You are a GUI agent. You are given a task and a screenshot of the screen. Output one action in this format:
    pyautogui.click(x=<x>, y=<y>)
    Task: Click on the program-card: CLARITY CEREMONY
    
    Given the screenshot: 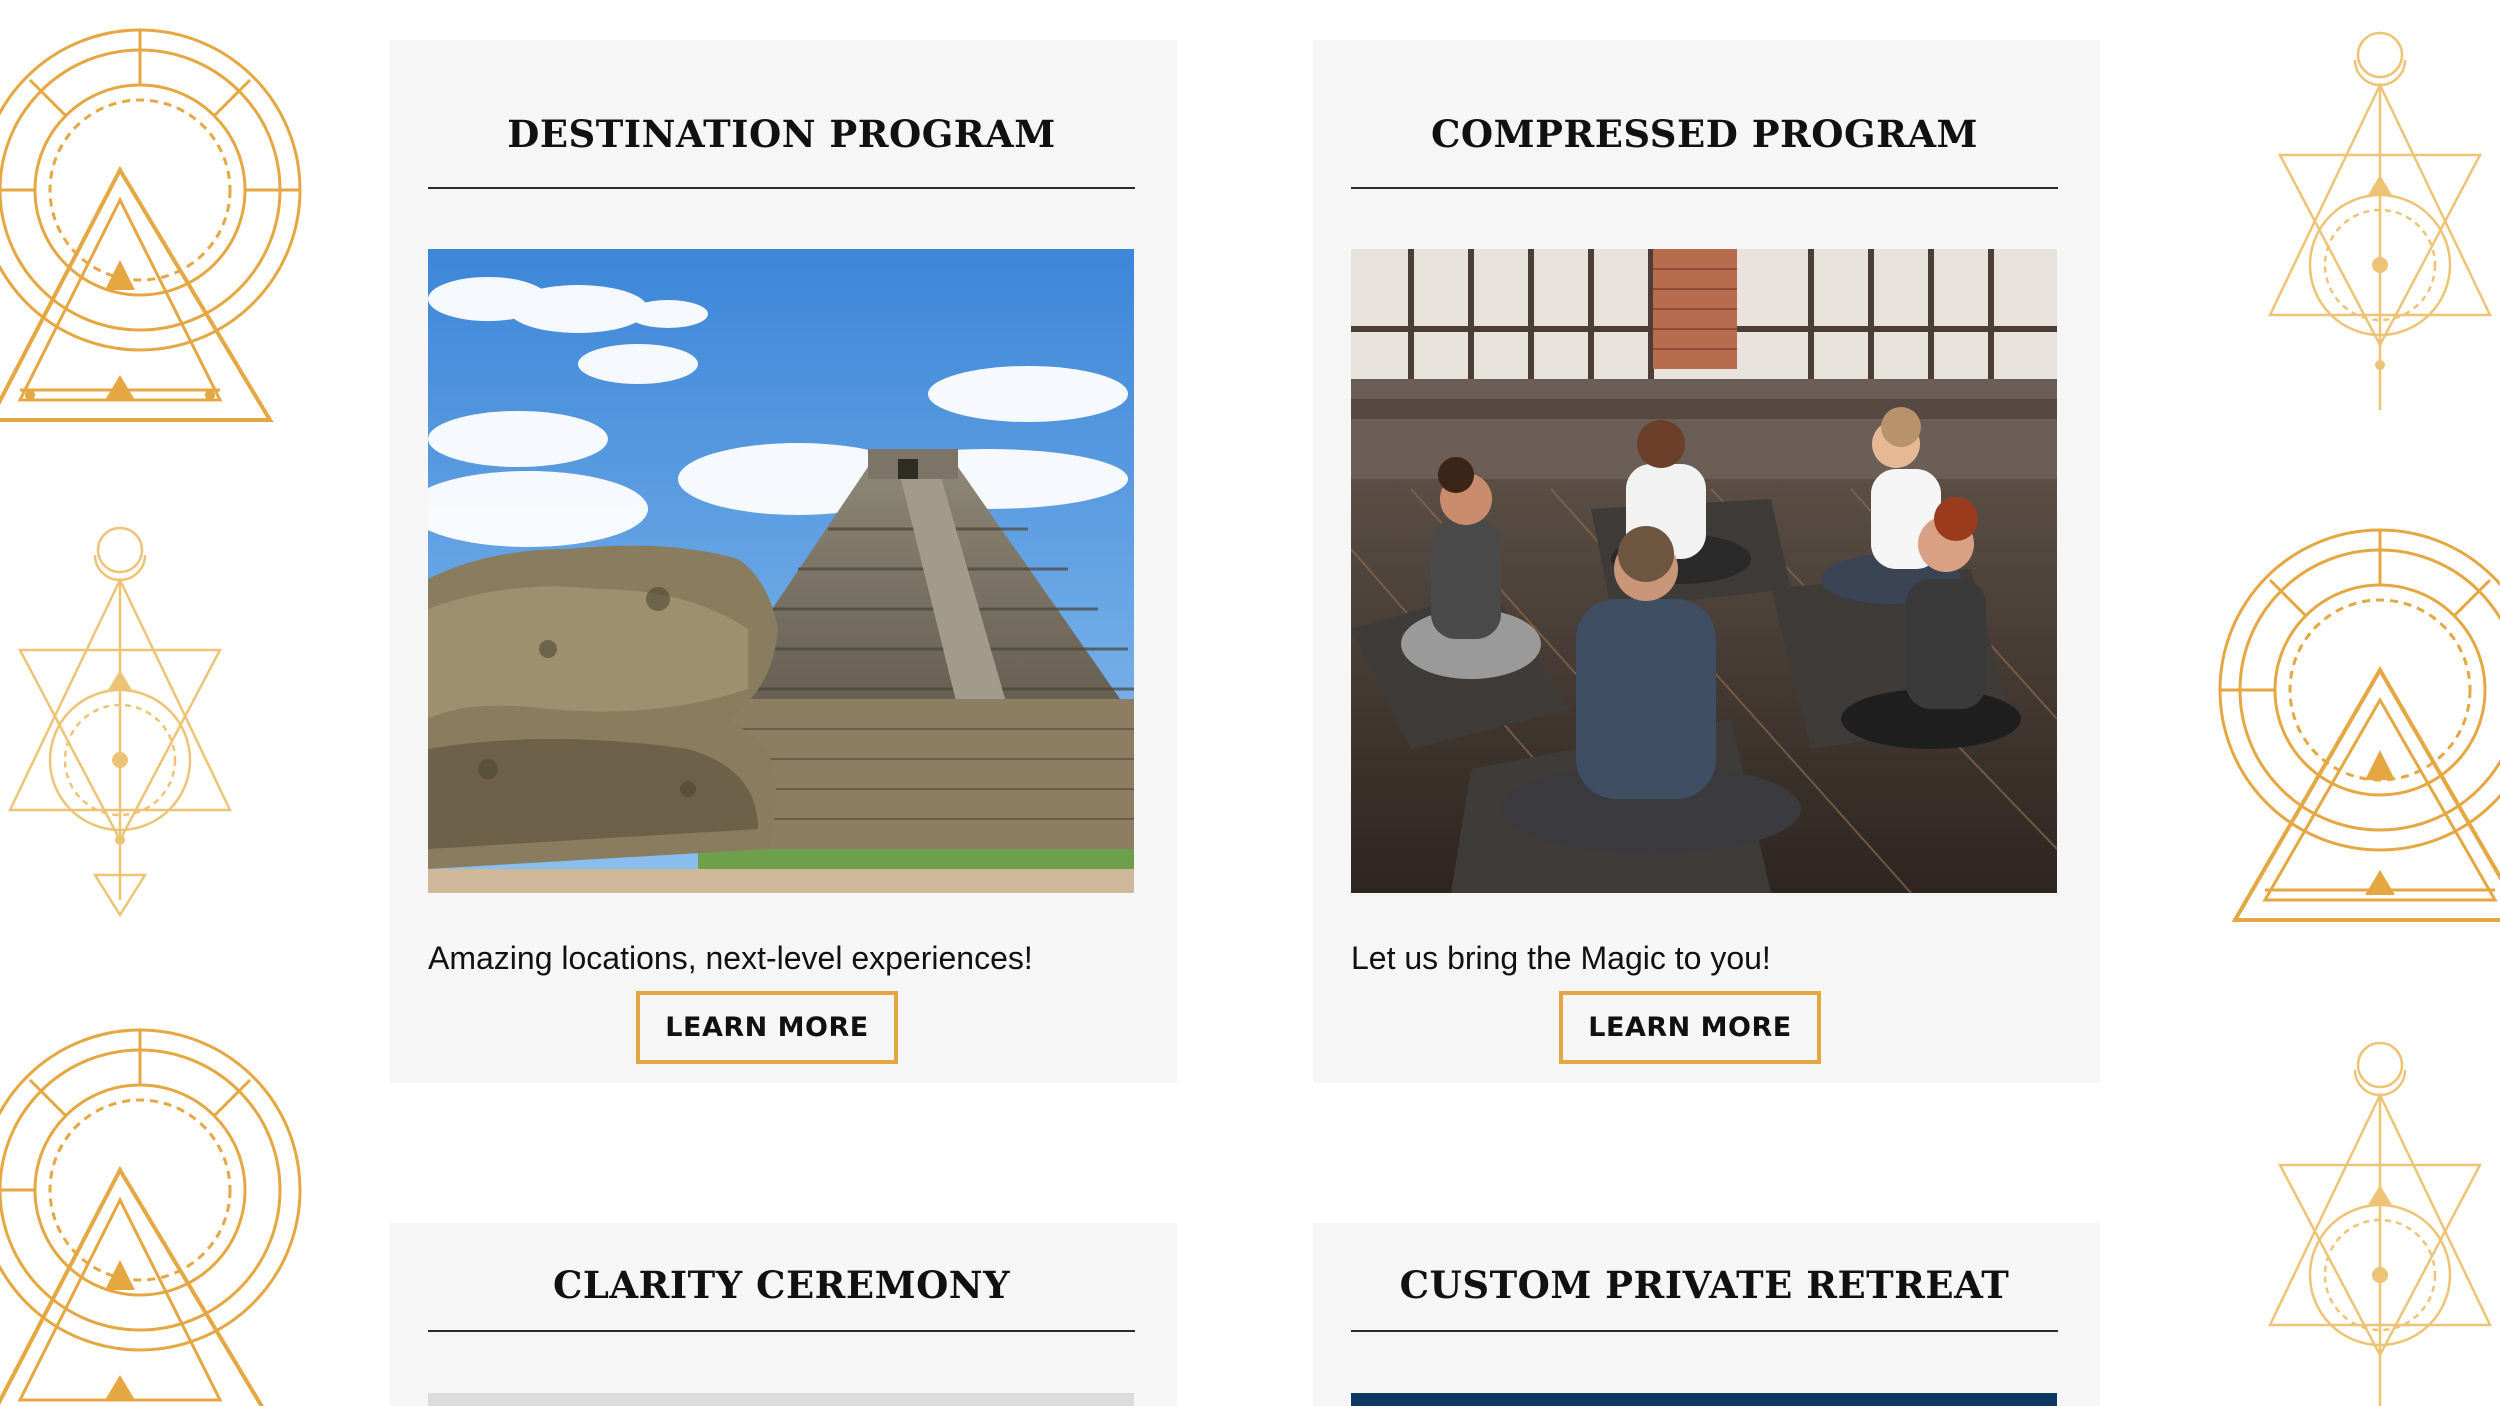 What is the action you would take?
    pyautogui.click(x=783, y=1314)
    